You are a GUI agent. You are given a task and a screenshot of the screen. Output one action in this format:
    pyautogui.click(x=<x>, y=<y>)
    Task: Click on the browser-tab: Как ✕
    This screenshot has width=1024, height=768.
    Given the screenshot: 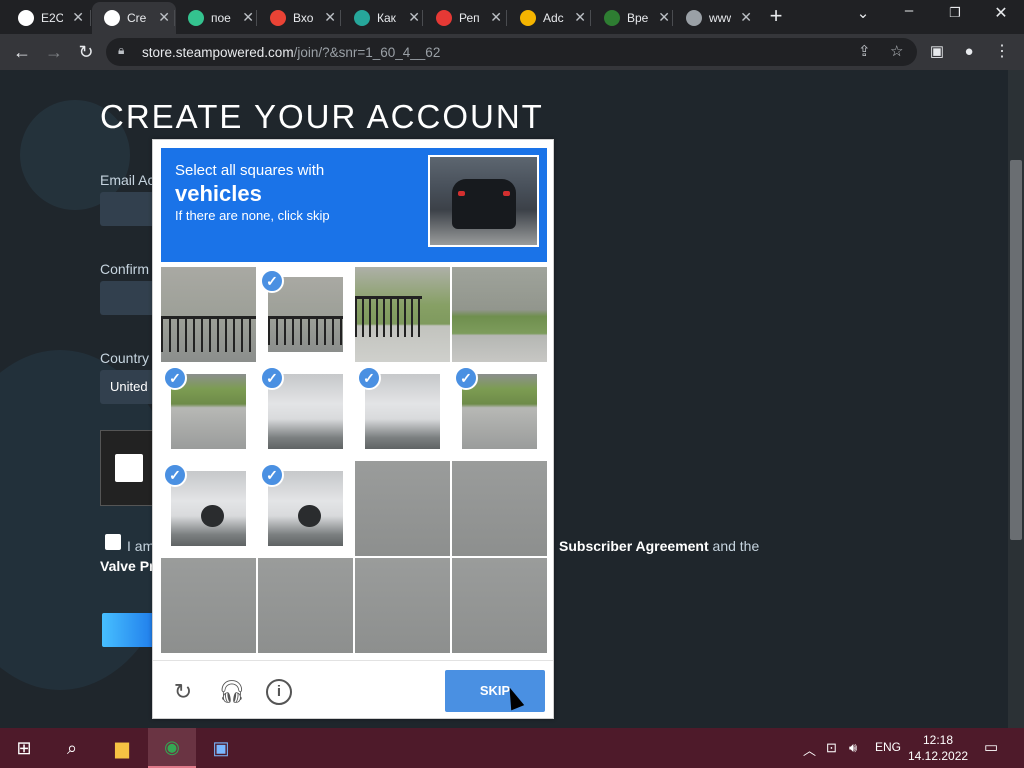 What is the action you would take?
    pyautogui.click(x=384, y=18)
    